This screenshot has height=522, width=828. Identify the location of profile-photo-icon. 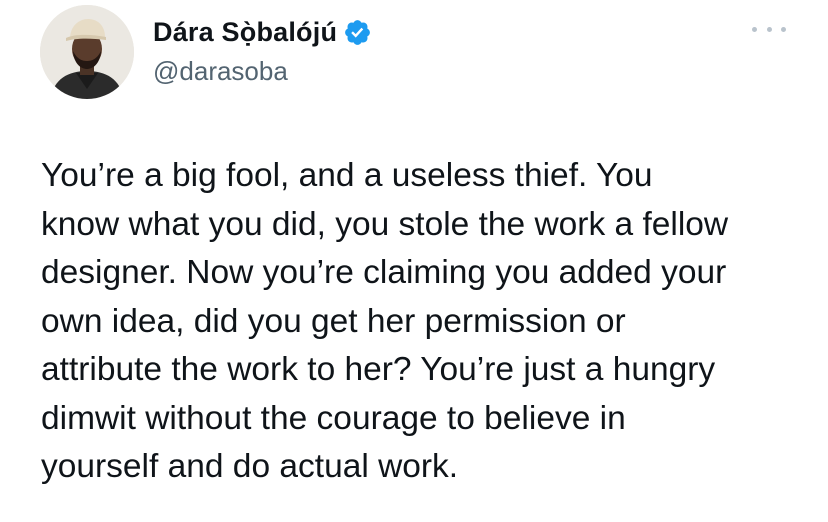
(87, 52).